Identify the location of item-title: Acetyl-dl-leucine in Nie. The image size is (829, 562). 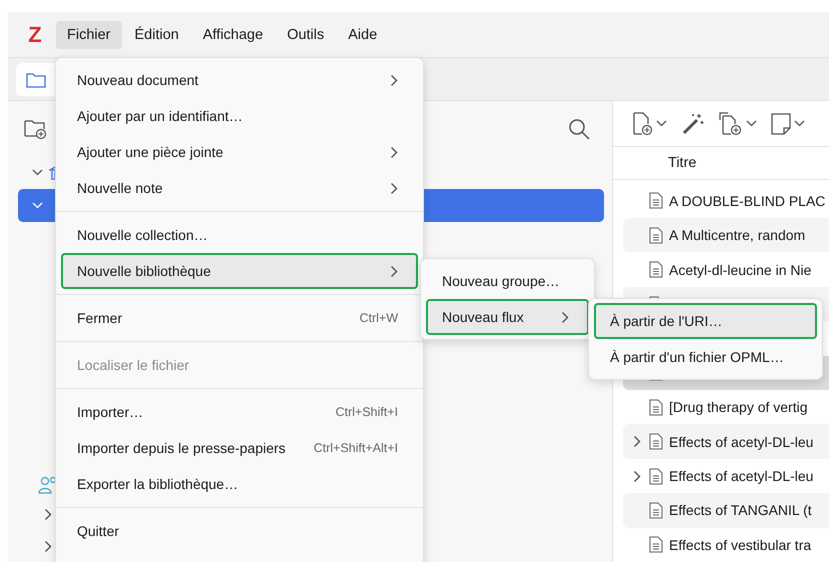
(740, 270).